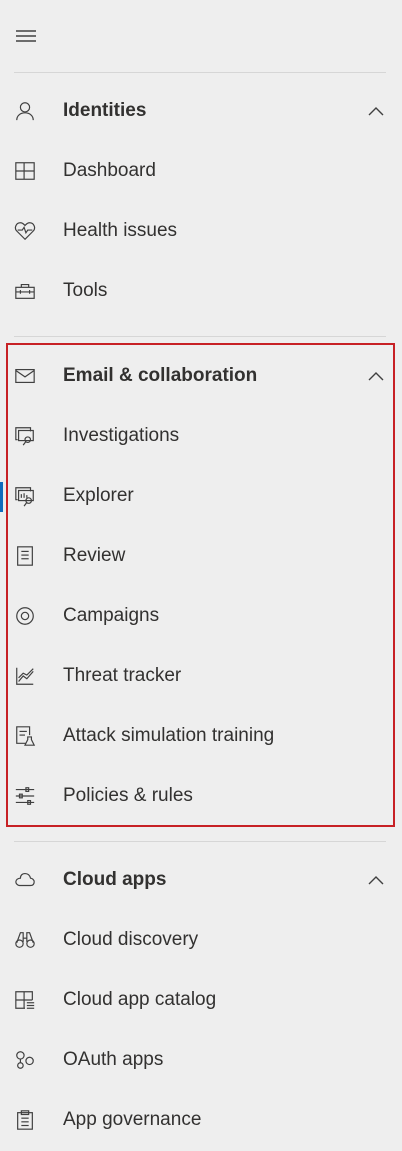 This screenshot has width=402, height=1151. Describe the element at coordinates (25, 111) in the screenshot. I see `person-icon` at that location.